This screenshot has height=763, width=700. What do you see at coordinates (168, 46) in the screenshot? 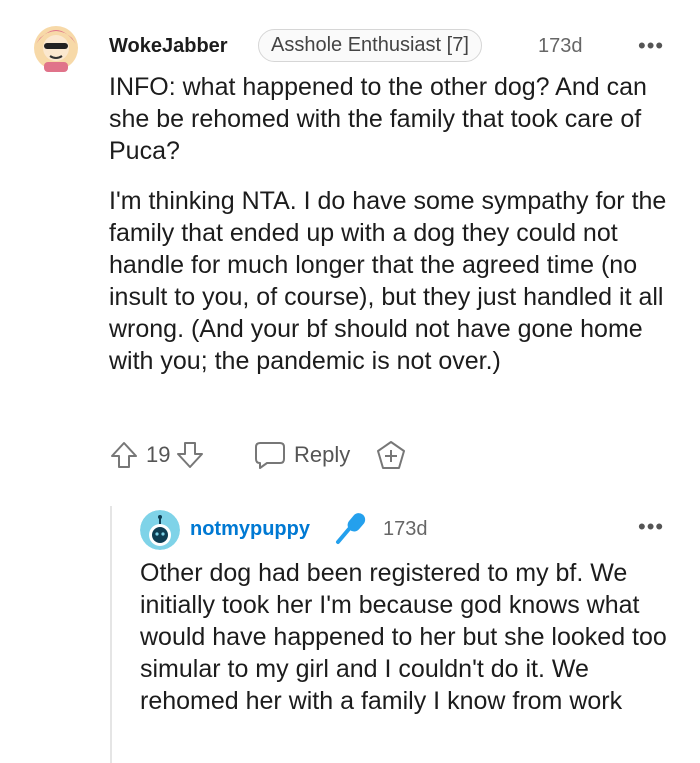
I see `username: WokeJabber` at bounding box center [168, 46].